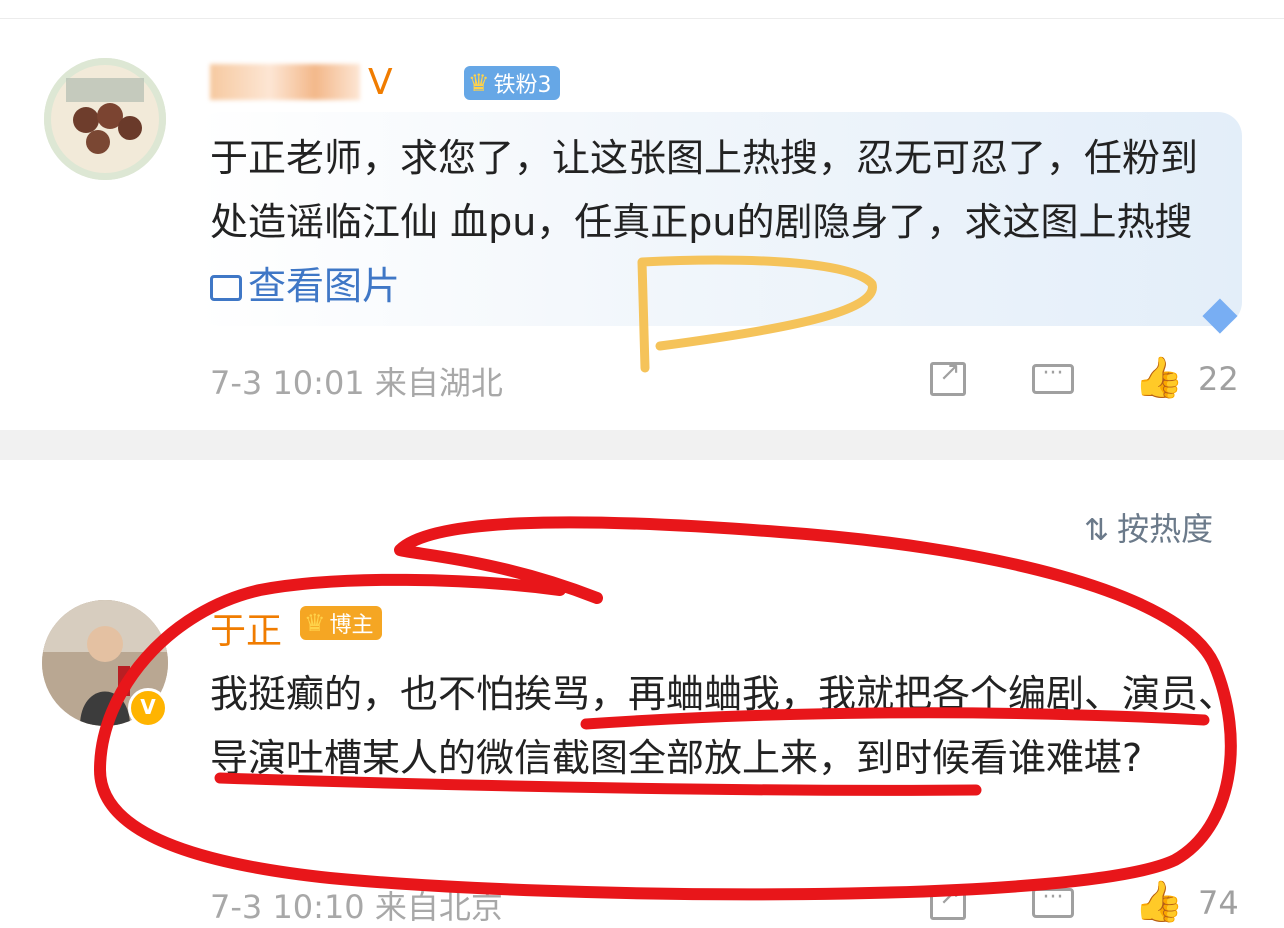  What do you see at coordinates (246, 628) in the screenshot?
I see `username: 于正` at bounding box center [246, 628].